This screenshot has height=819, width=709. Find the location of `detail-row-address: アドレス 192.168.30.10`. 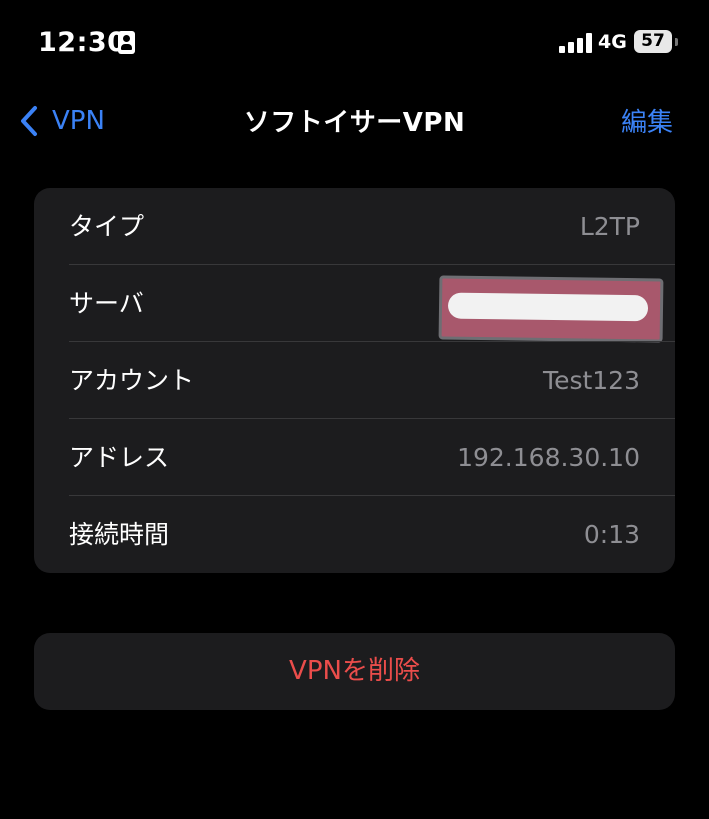

detail-row-address: アドレス 192.168.30.10 is located at coordinates (354, 457).